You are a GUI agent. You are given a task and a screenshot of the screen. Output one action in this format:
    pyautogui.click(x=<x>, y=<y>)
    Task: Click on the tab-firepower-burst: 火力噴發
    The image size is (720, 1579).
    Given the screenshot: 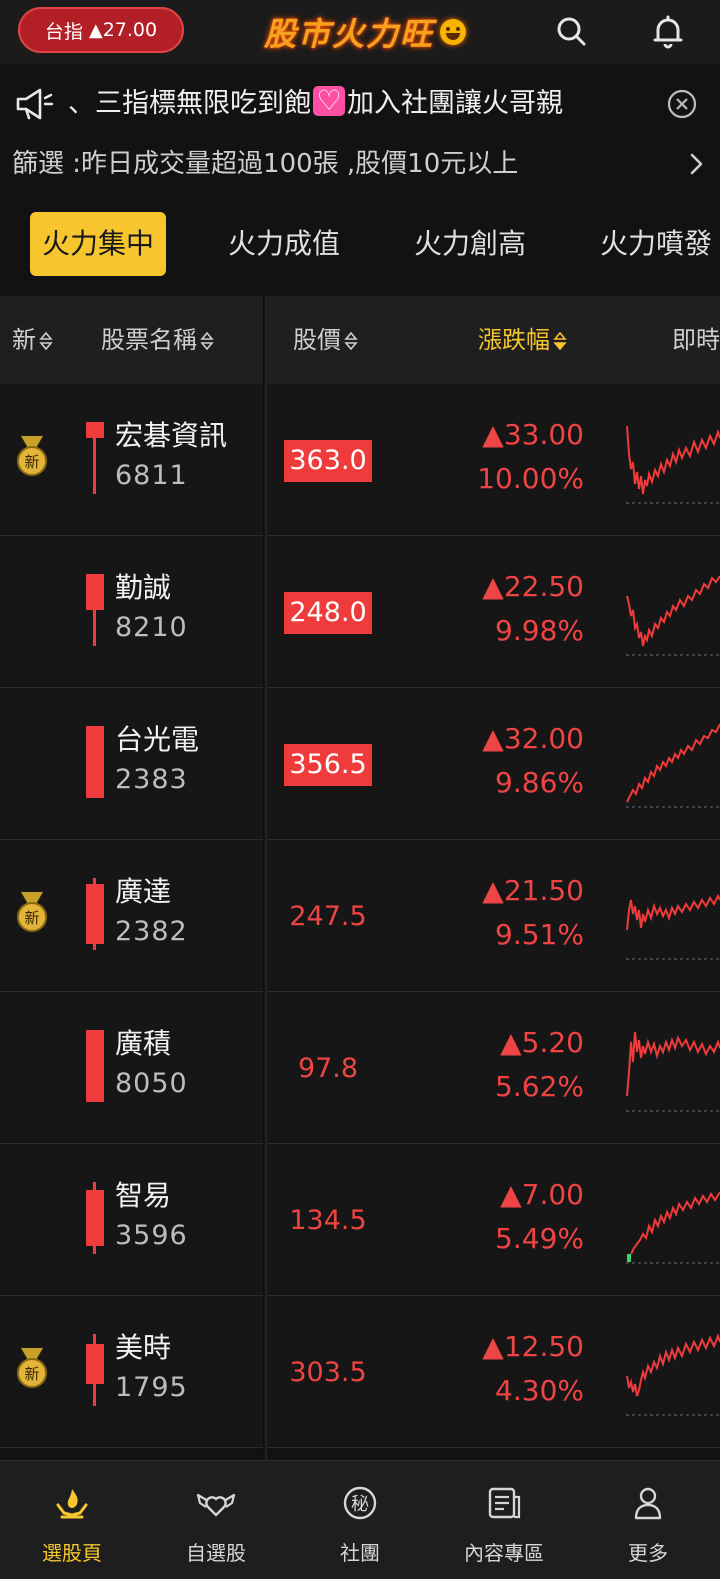 What is the action you would take?
    pyautogui.click(x=656, y=244)
    